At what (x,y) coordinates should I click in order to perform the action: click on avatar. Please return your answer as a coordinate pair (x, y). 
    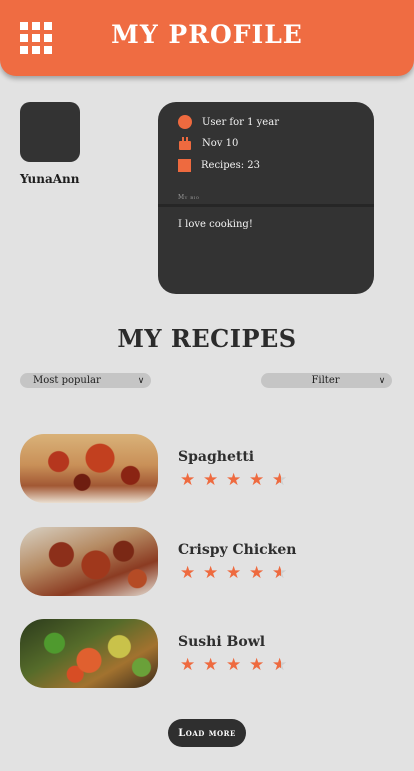
    Looking at the image, I should click on (50, 132).